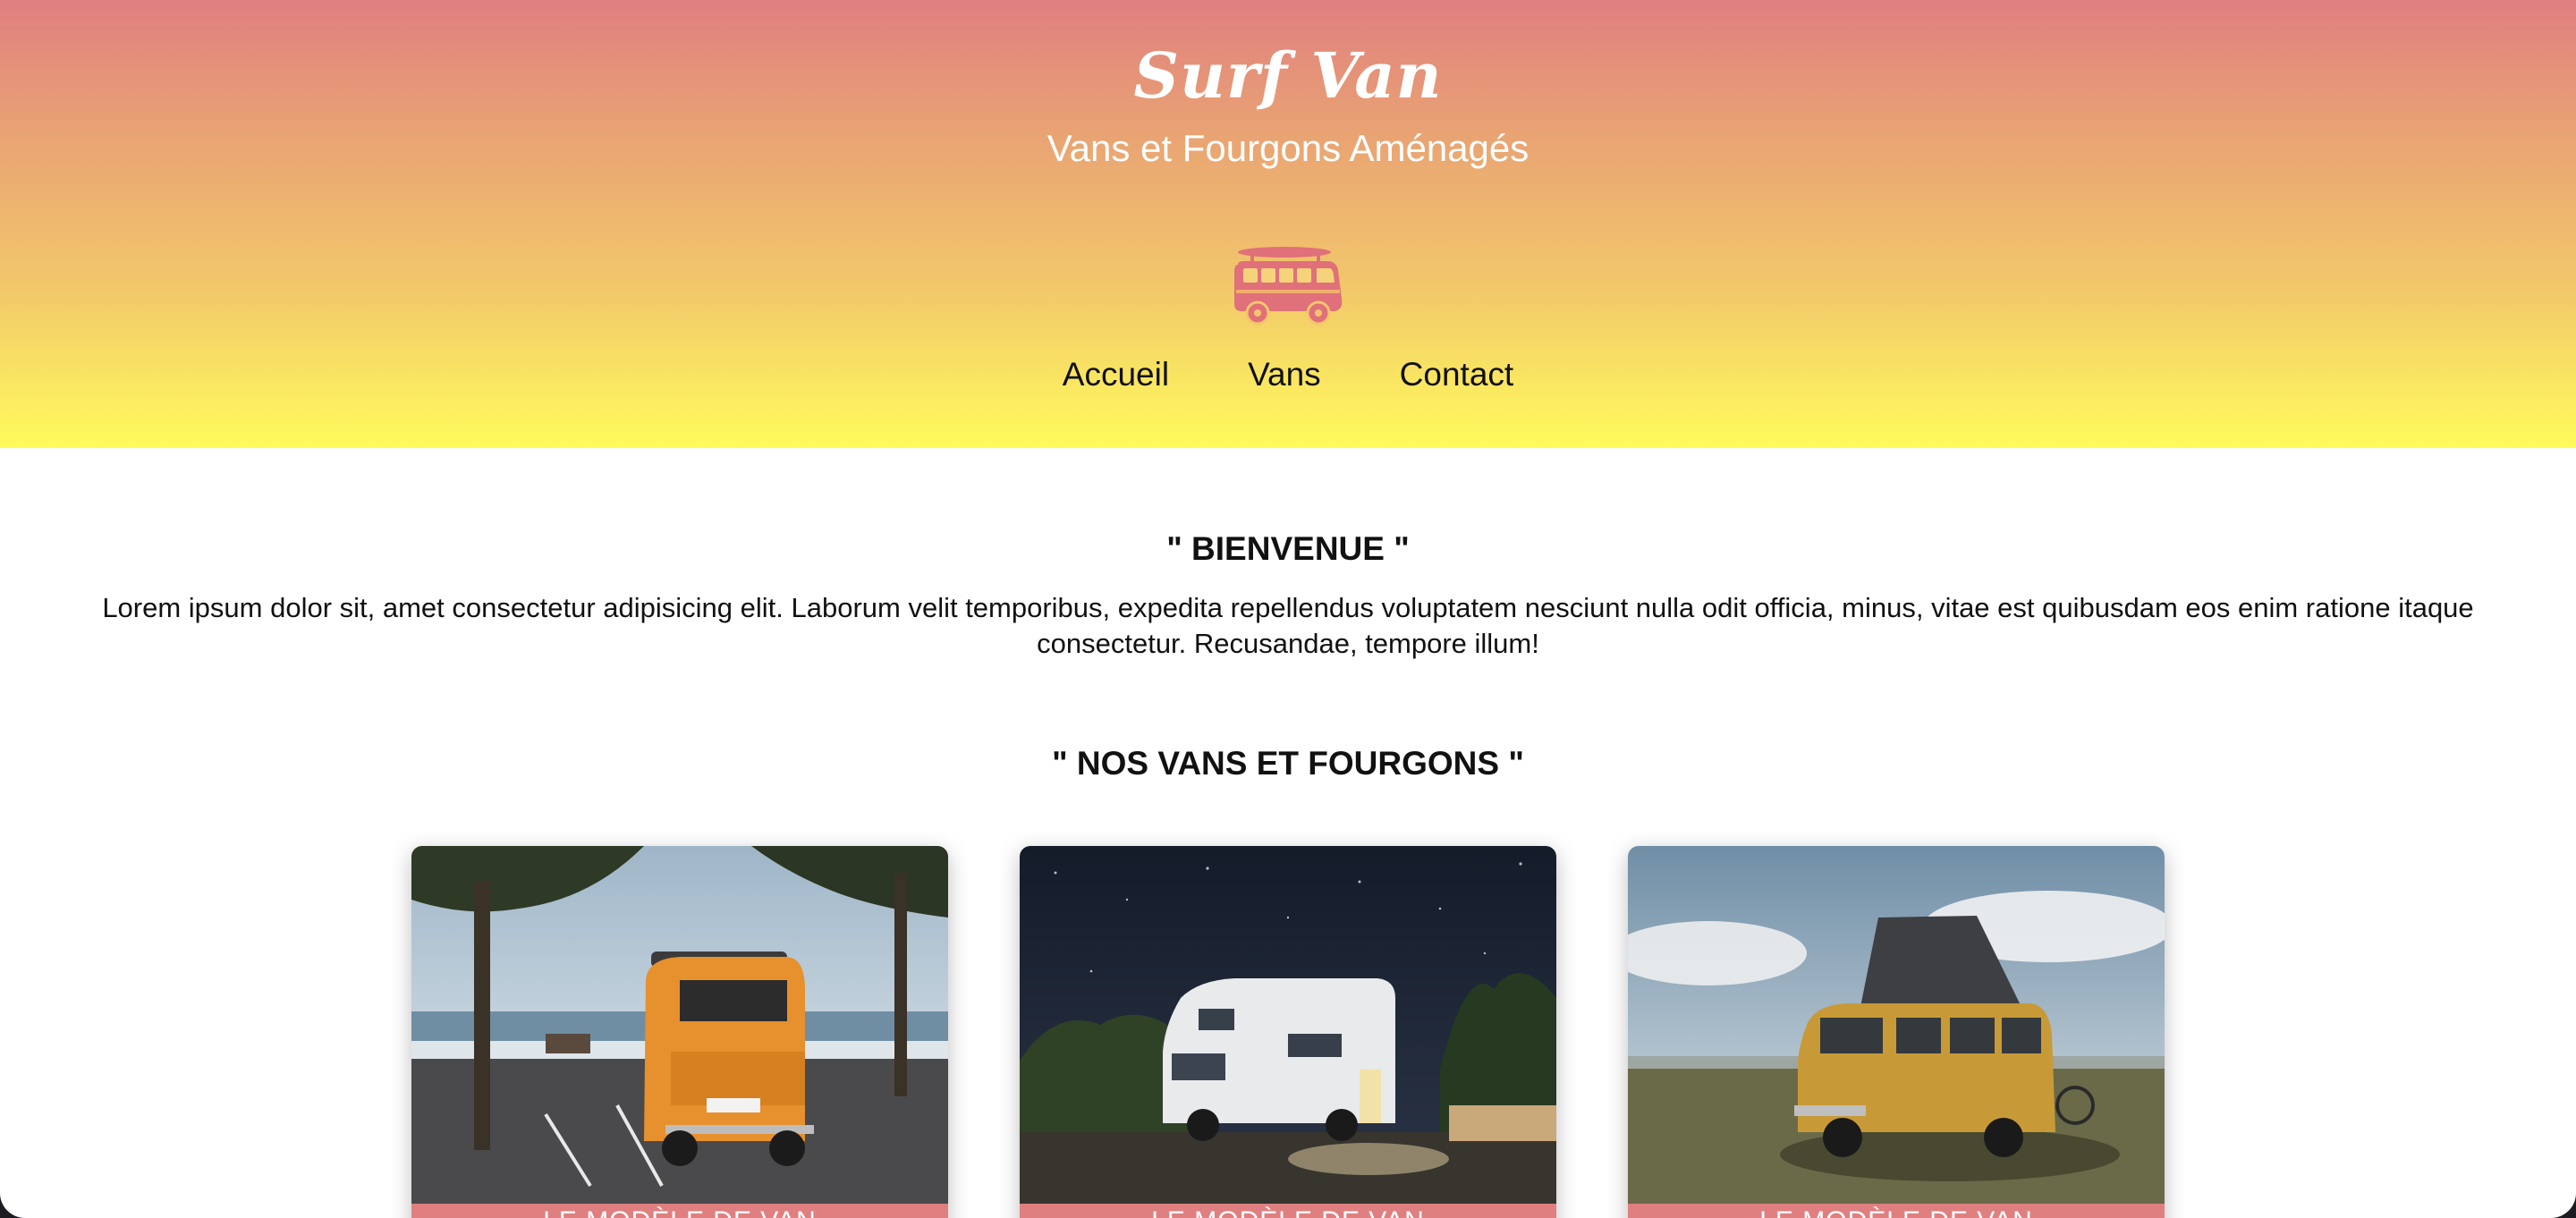 The height and width of the screenshot is (1218, 2576). Describe the element at coordinates (1896, 1025) in the screenshot. I see `van-photo-field` at that location.